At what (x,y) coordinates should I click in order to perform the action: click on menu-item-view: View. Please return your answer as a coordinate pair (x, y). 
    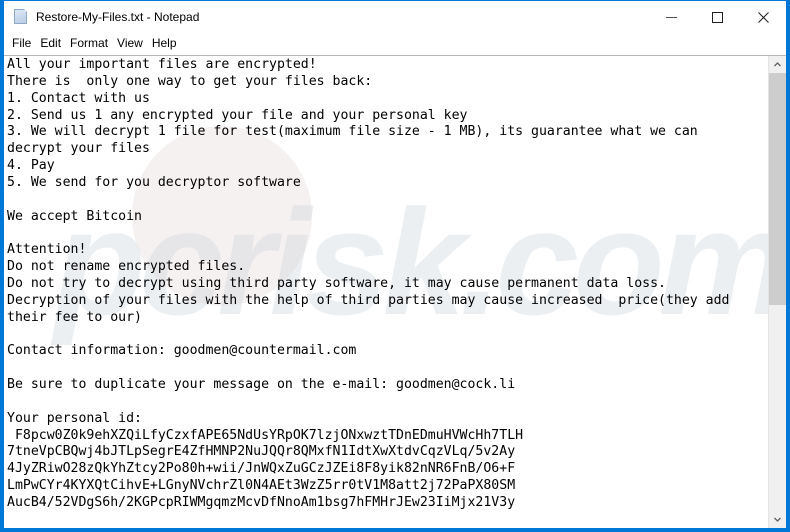
    Looking at the image, I should click on (133, 44).